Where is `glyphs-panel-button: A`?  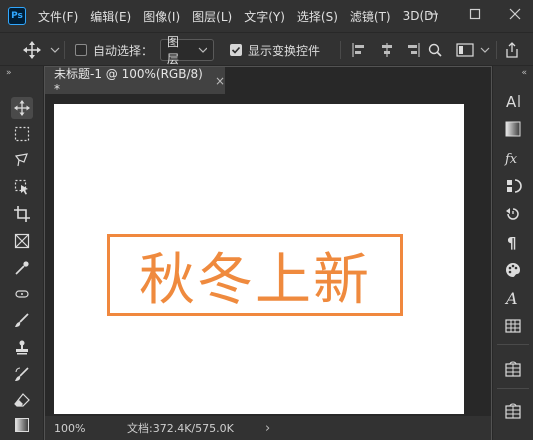
glyphs-panel-button: A is located at coordinates (513, 298).